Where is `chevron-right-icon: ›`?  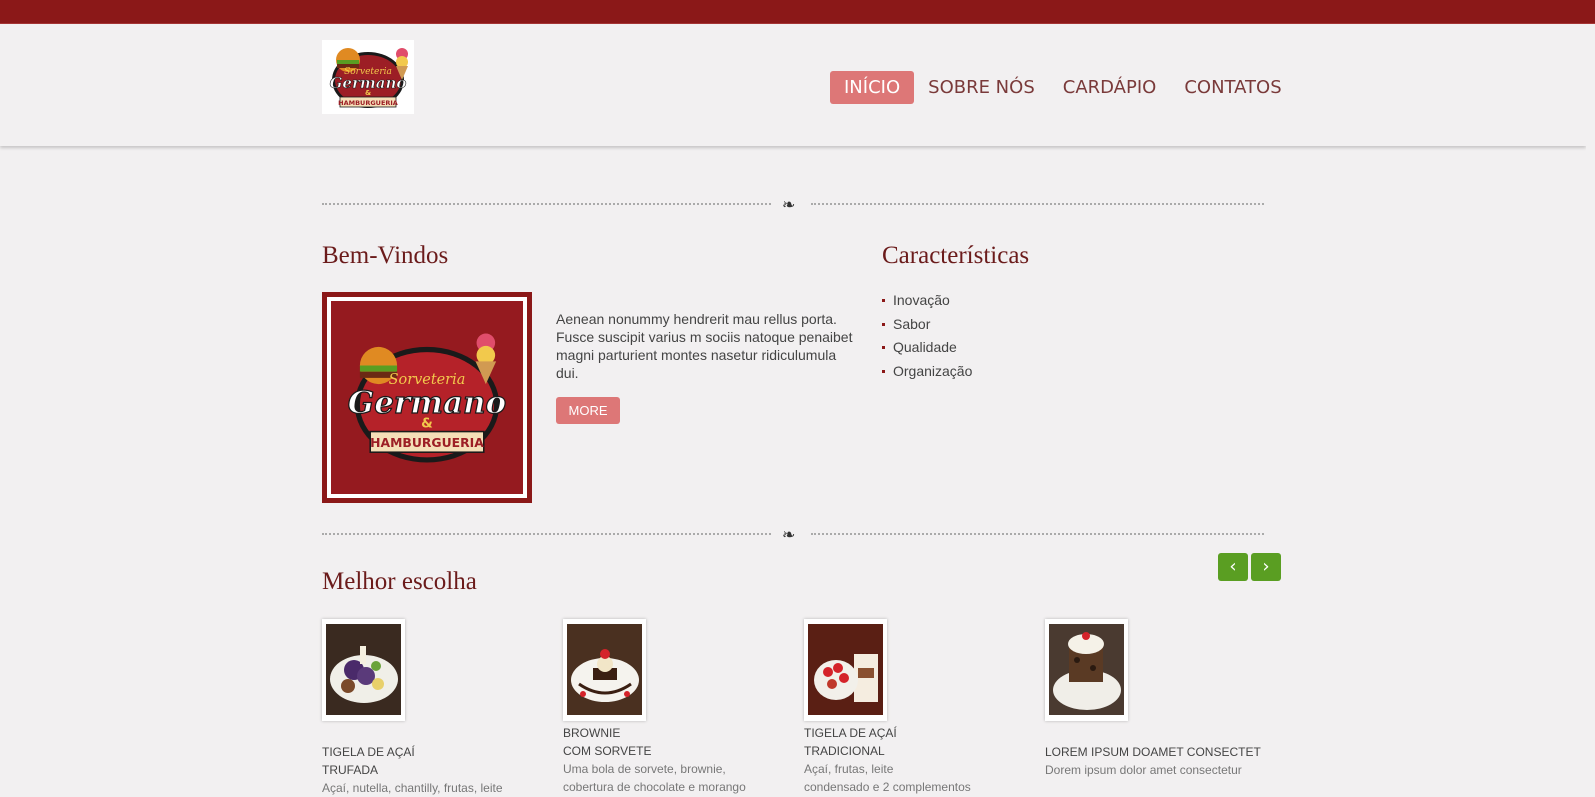 chevron-right-icon: › is located at coordinates (1266, 566).